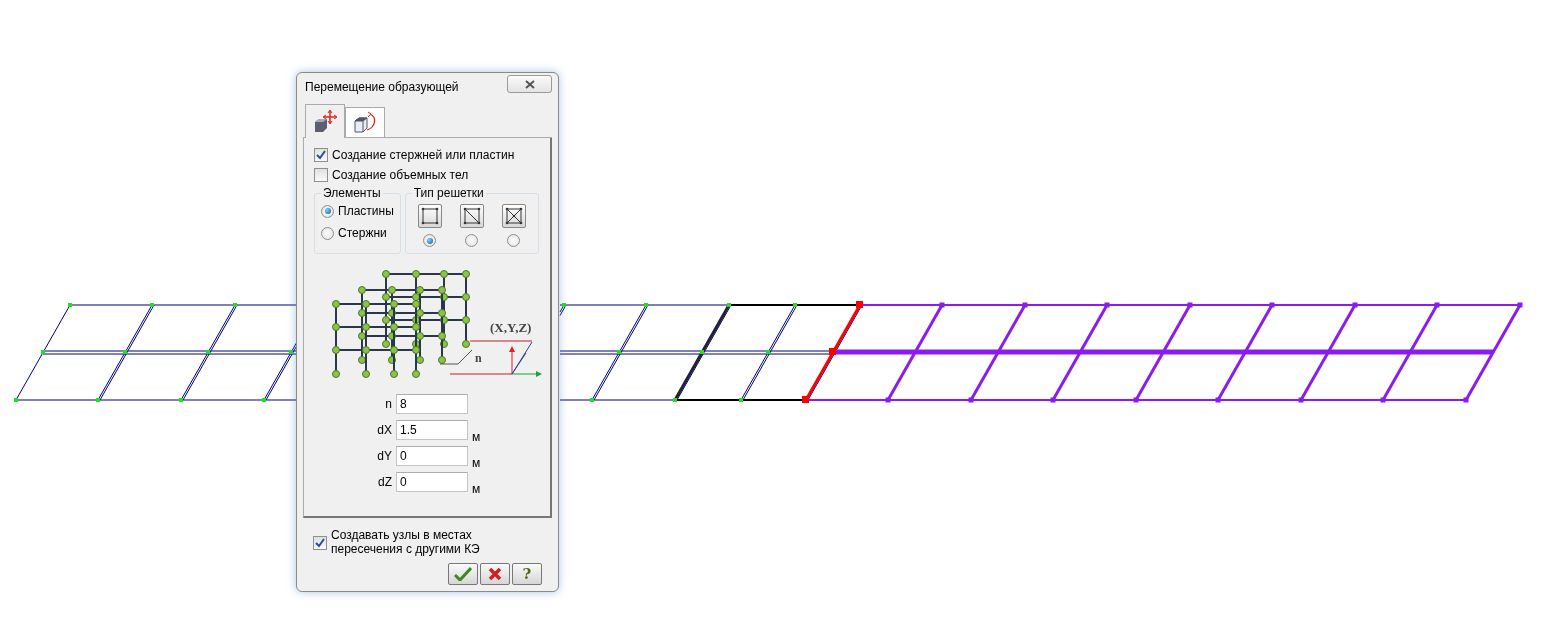 The image size is (1555, 641). Describe the element at coordinates (400, 175) in the screenshot. I see `checkbox-label: Создание объемных тел` at that location.